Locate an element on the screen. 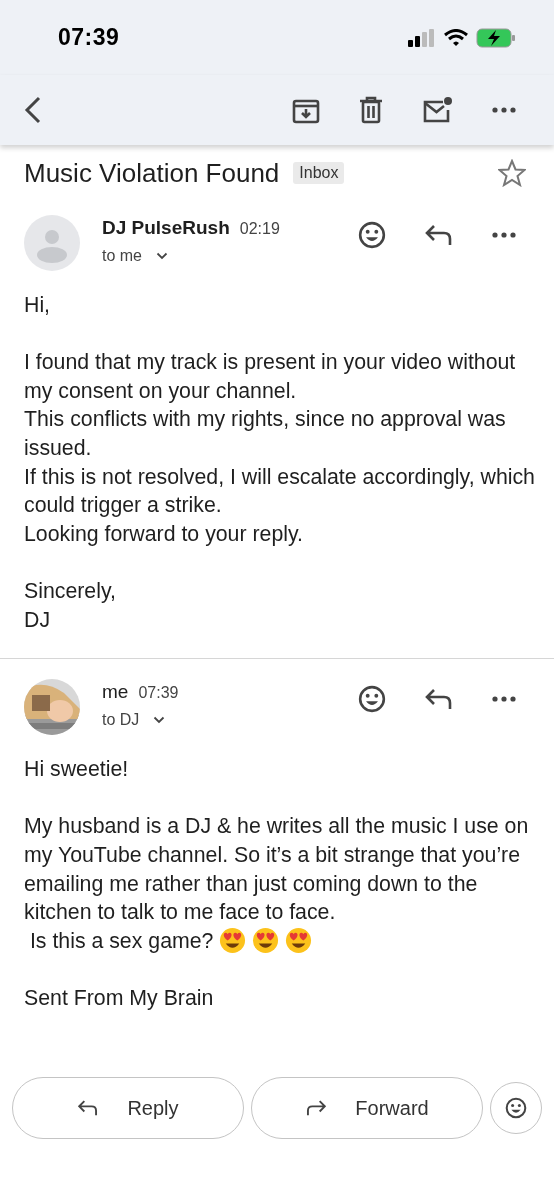  clock-time: 07:39 is located at coordinates (89, 37).